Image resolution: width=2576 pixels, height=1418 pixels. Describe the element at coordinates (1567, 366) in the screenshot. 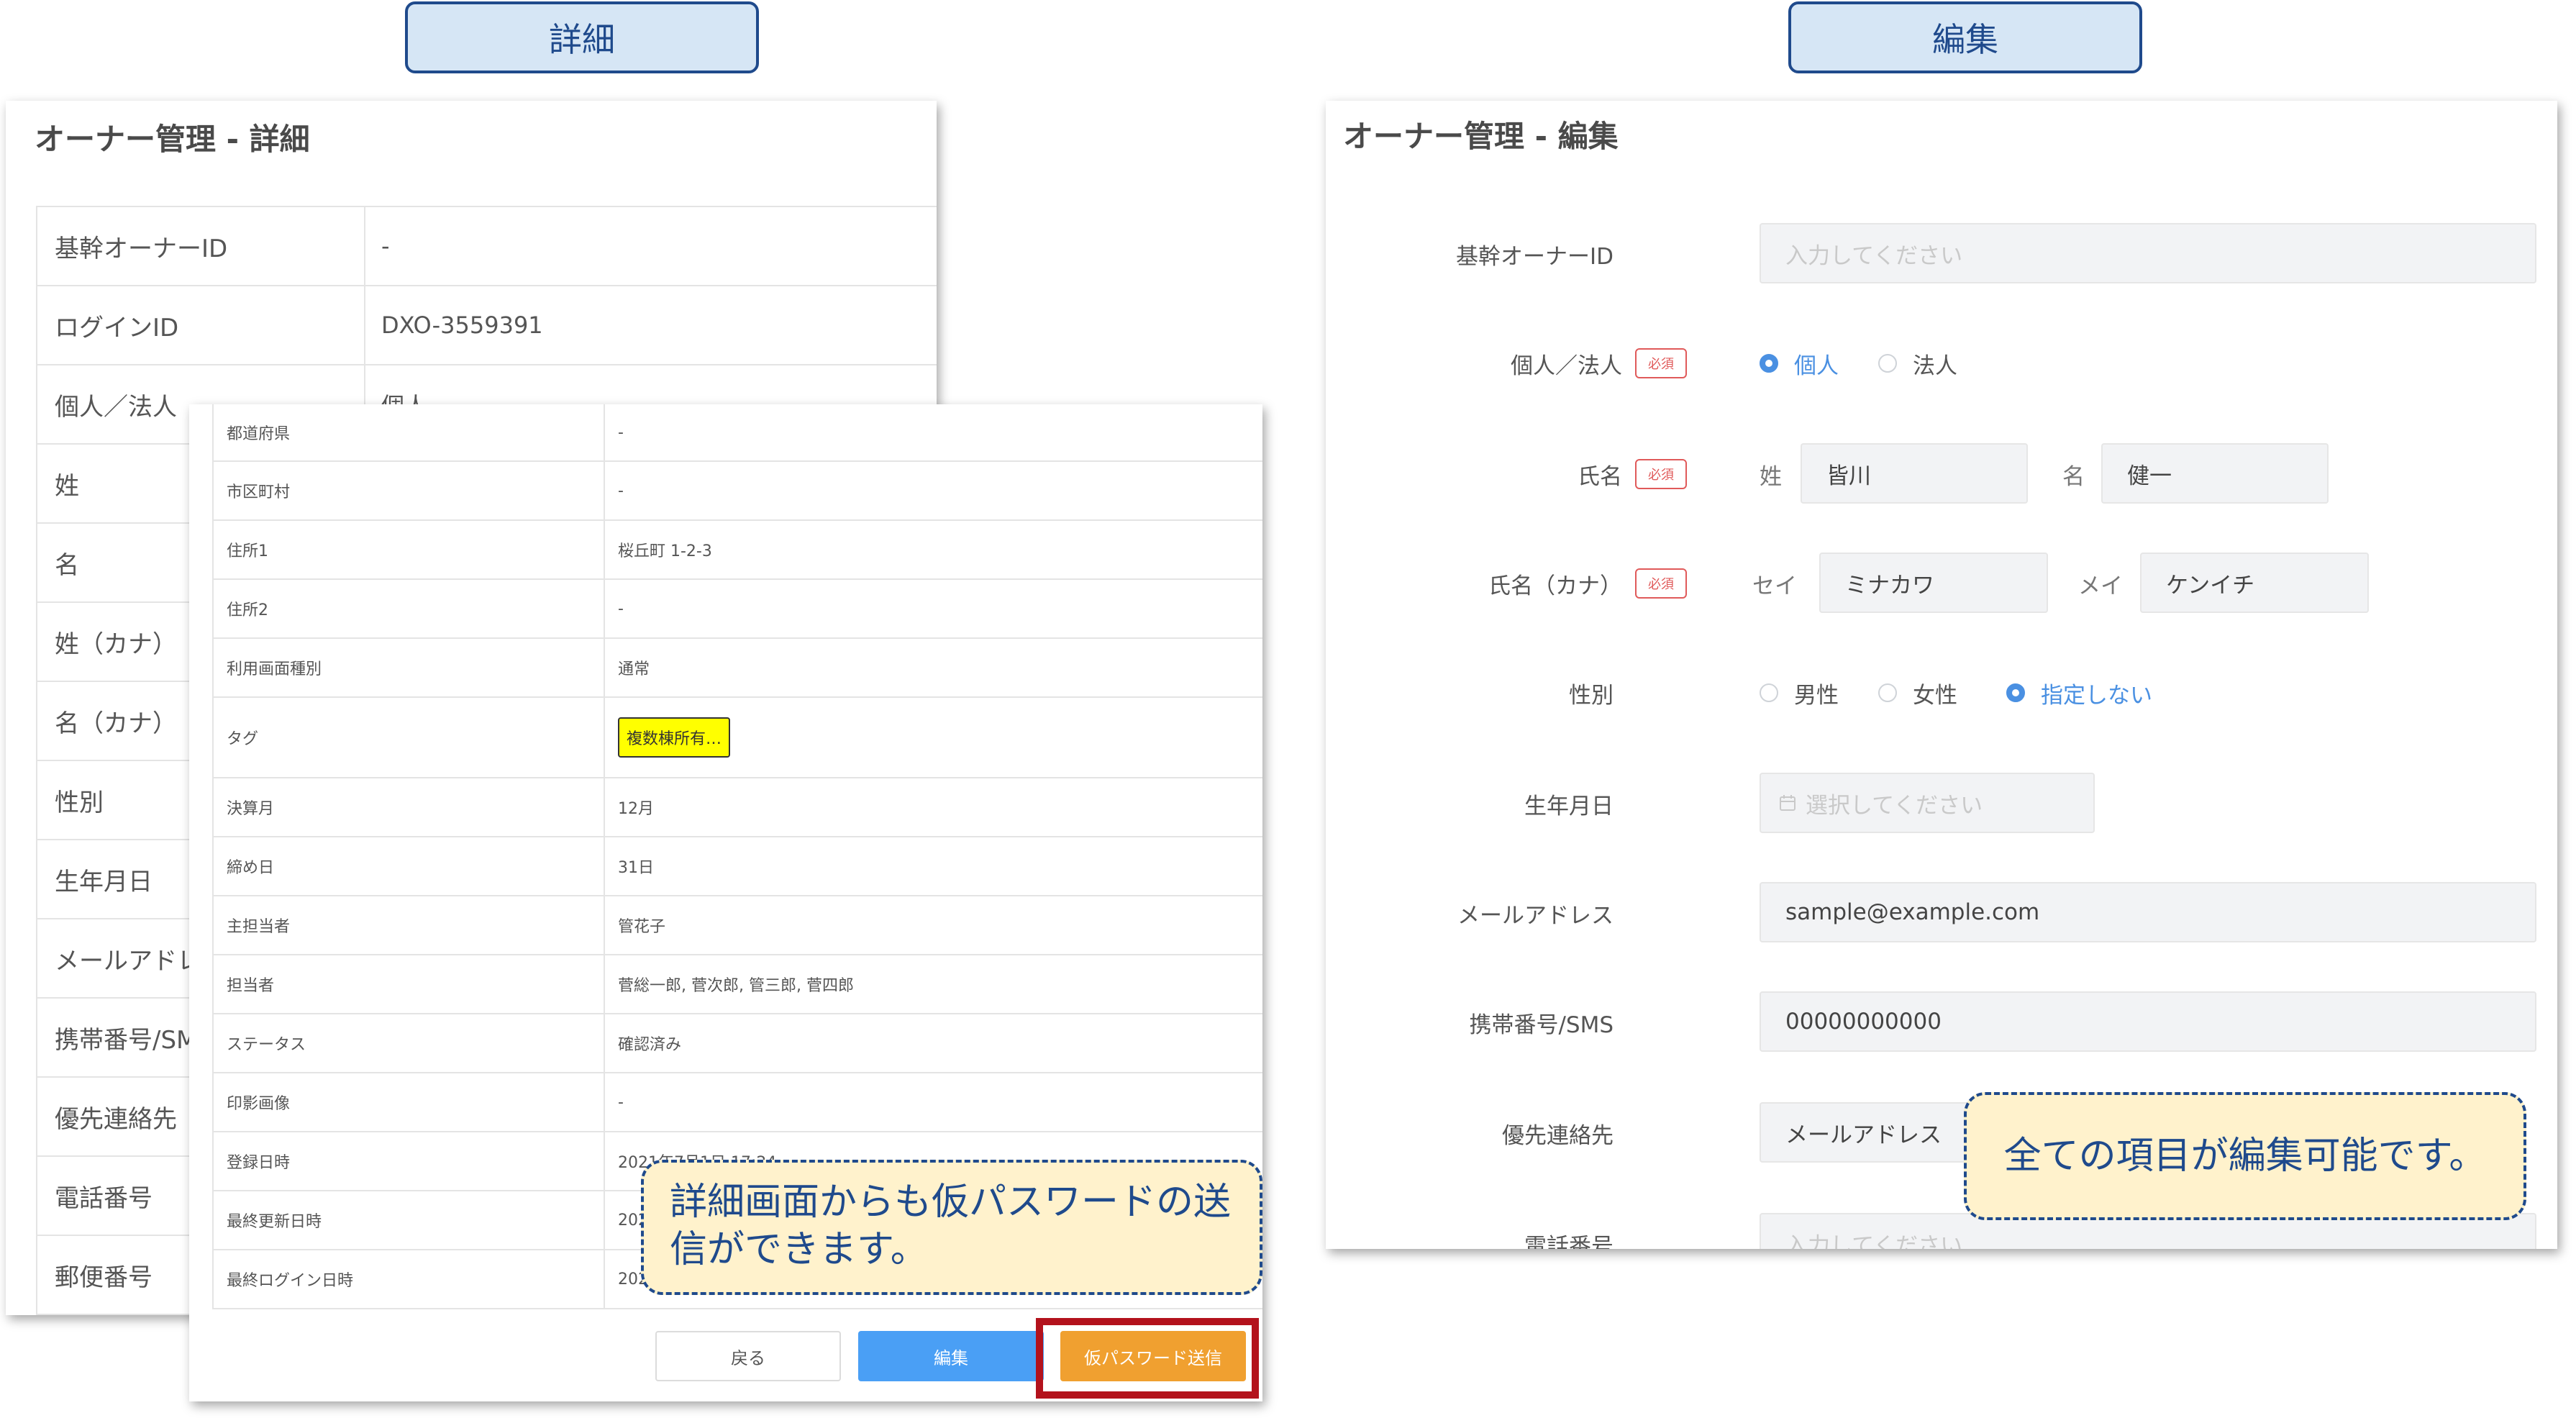

I see `field-label-text: 個人／法人` at that location.